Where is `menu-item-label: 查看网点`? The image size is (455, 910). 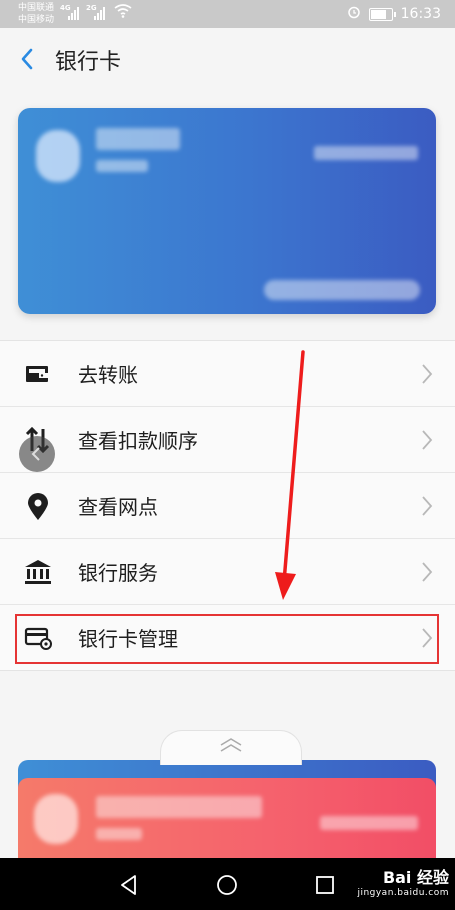 menu-item-label: 查看网点 is located at coordinates (118, 507).